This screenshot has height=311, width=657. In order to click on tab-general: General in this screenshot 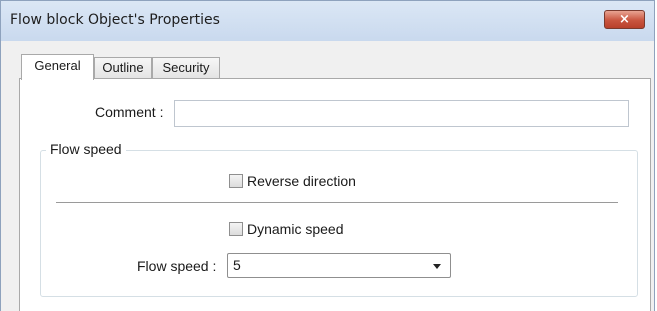, I will do `click(57, 67)`.